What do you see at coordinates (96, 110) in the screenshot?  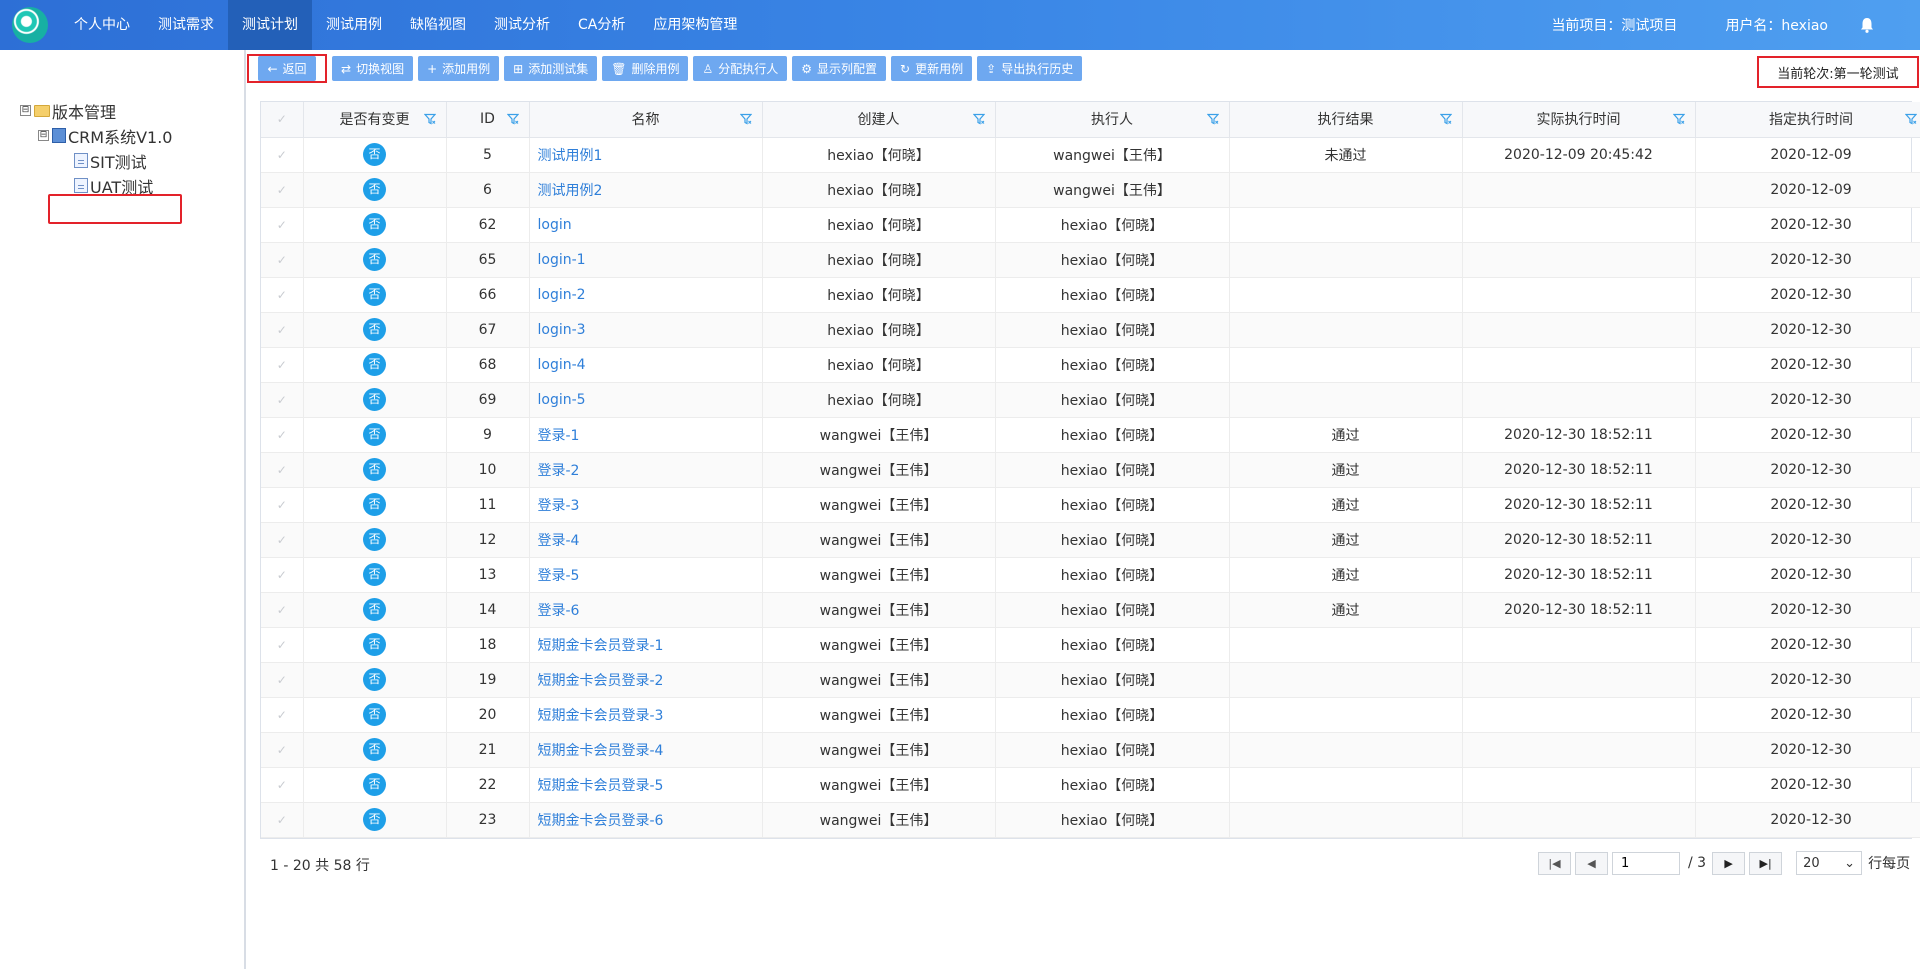 I see `tree-node: ⊟ 版本管理` at bounding box center [96, 110].